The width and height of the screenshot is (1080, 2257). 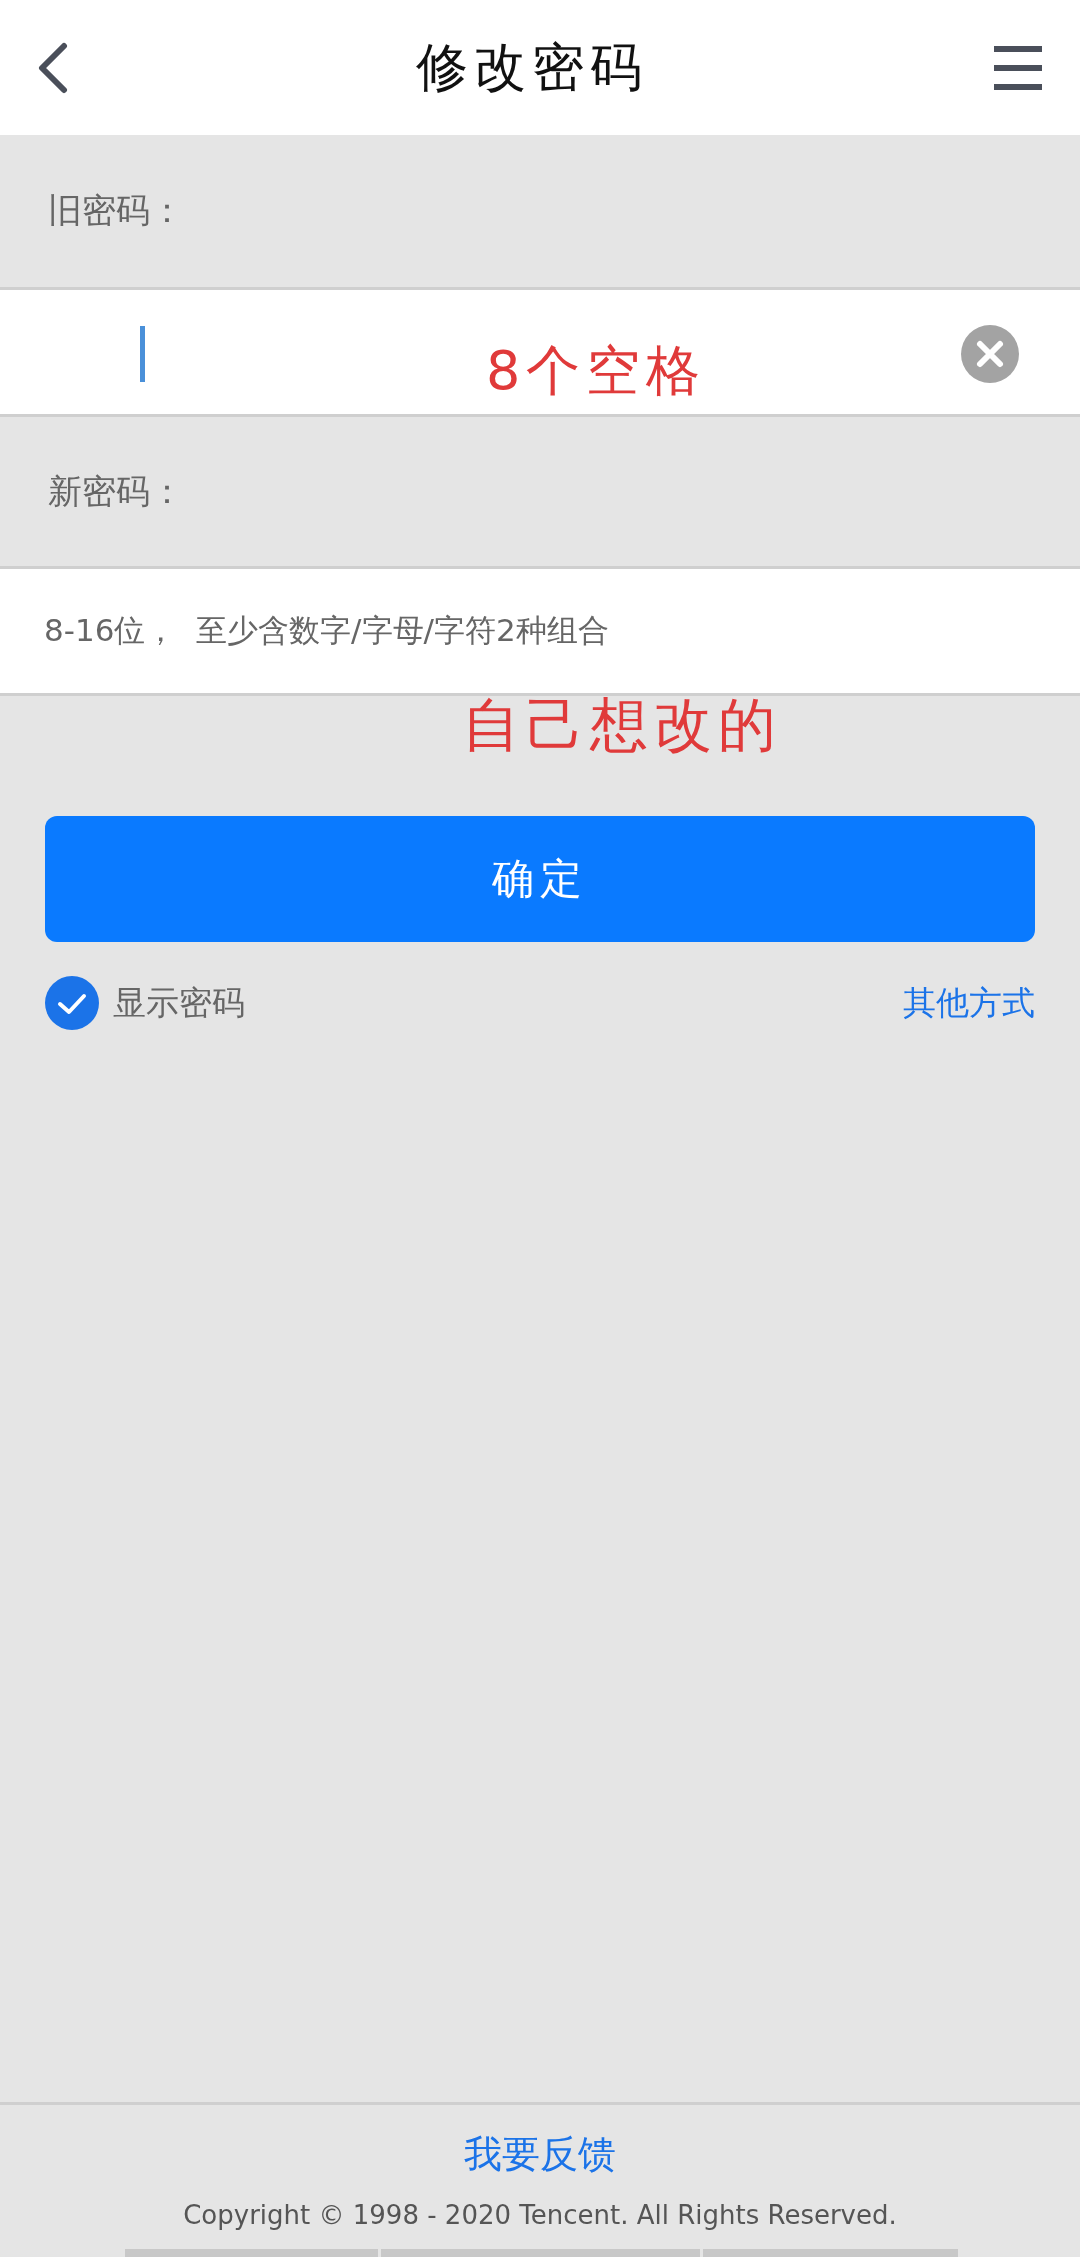 What do you see at coordinates (326, 630) in the screenshot?
I see `placeholder-text: 8-16位， 至少含数字/字母/字符2种组合` at bounding box center [326, 630].